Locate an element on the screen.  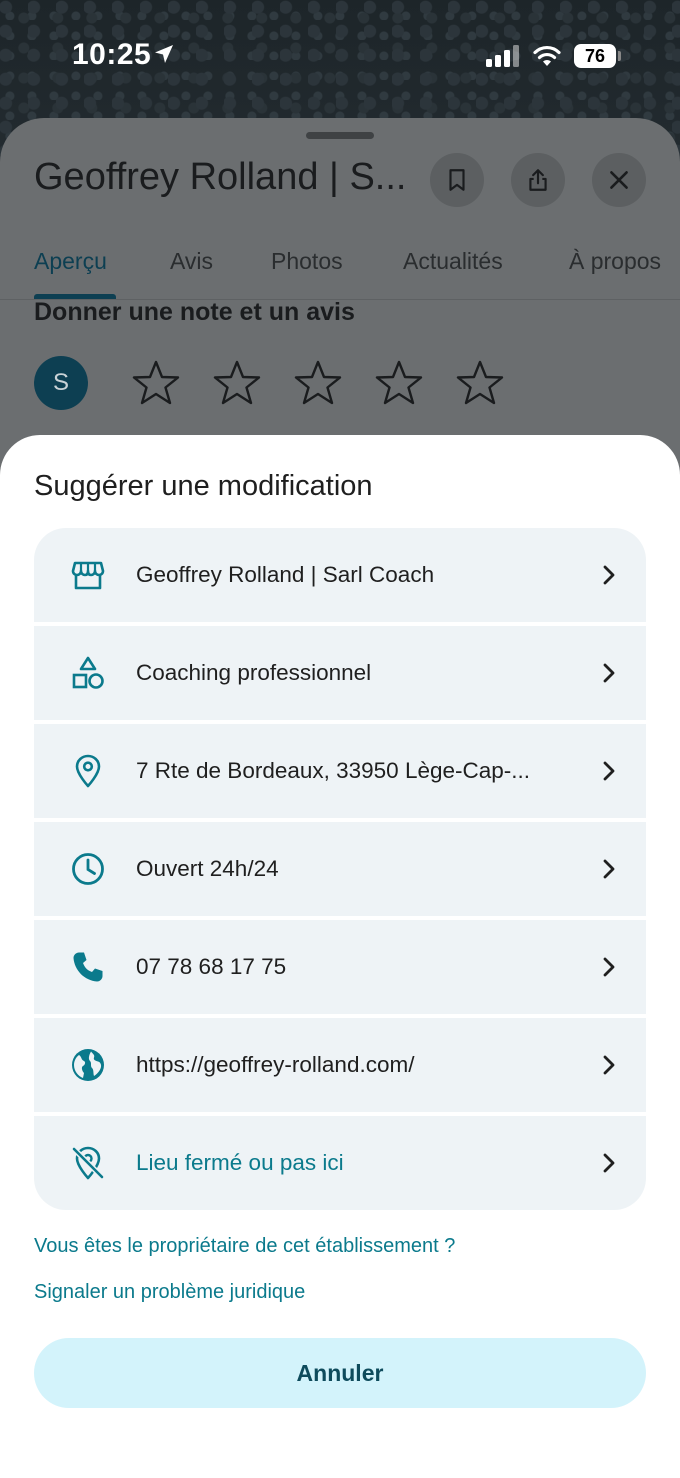
edit-phone-row: 07 78 68 17 75 is located at coordinates (340, 967).